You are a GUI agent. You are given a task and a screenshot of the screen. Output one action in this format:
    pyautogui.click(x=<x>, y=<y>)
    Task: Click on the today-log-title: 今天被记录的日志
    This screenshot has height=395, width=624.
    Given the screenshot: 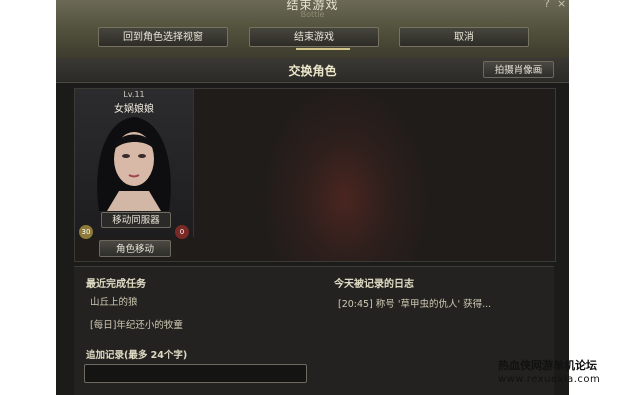 What is the action you would take?
    pyautogui.click(x=374, y=284)
    